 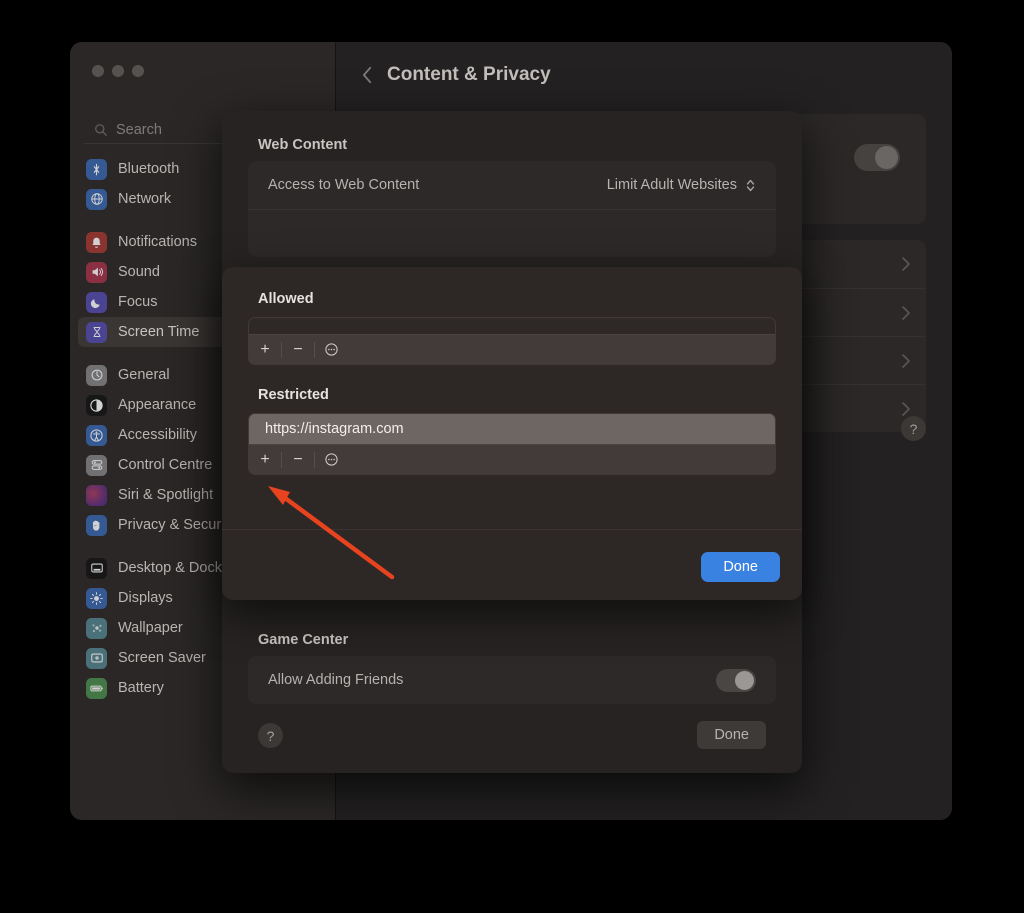 I want to click on allowed-list-box: + −, so click(x=512, y=341).